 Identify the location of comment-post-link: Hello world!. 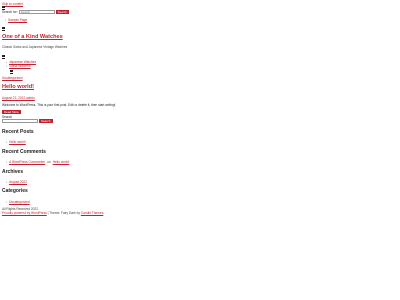
(61, 162).